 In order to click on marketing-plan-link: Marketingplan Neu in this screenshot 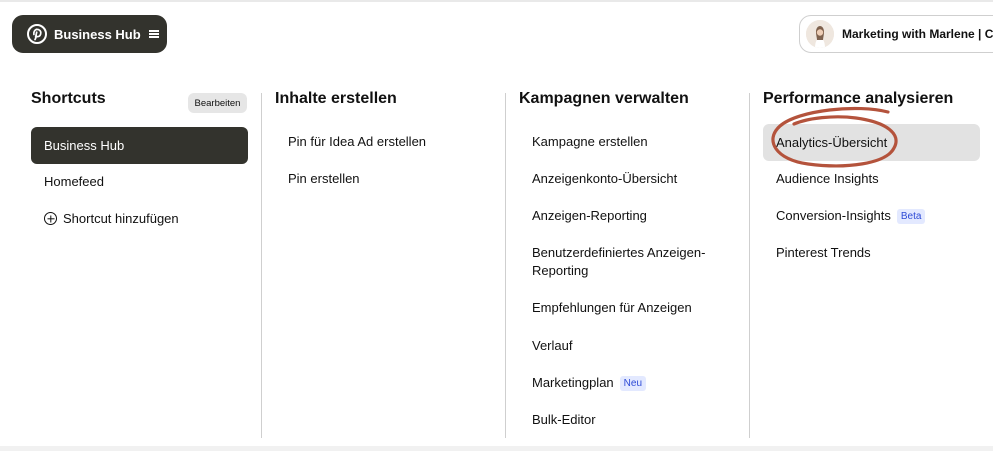, I will do `click(583, 383)`.